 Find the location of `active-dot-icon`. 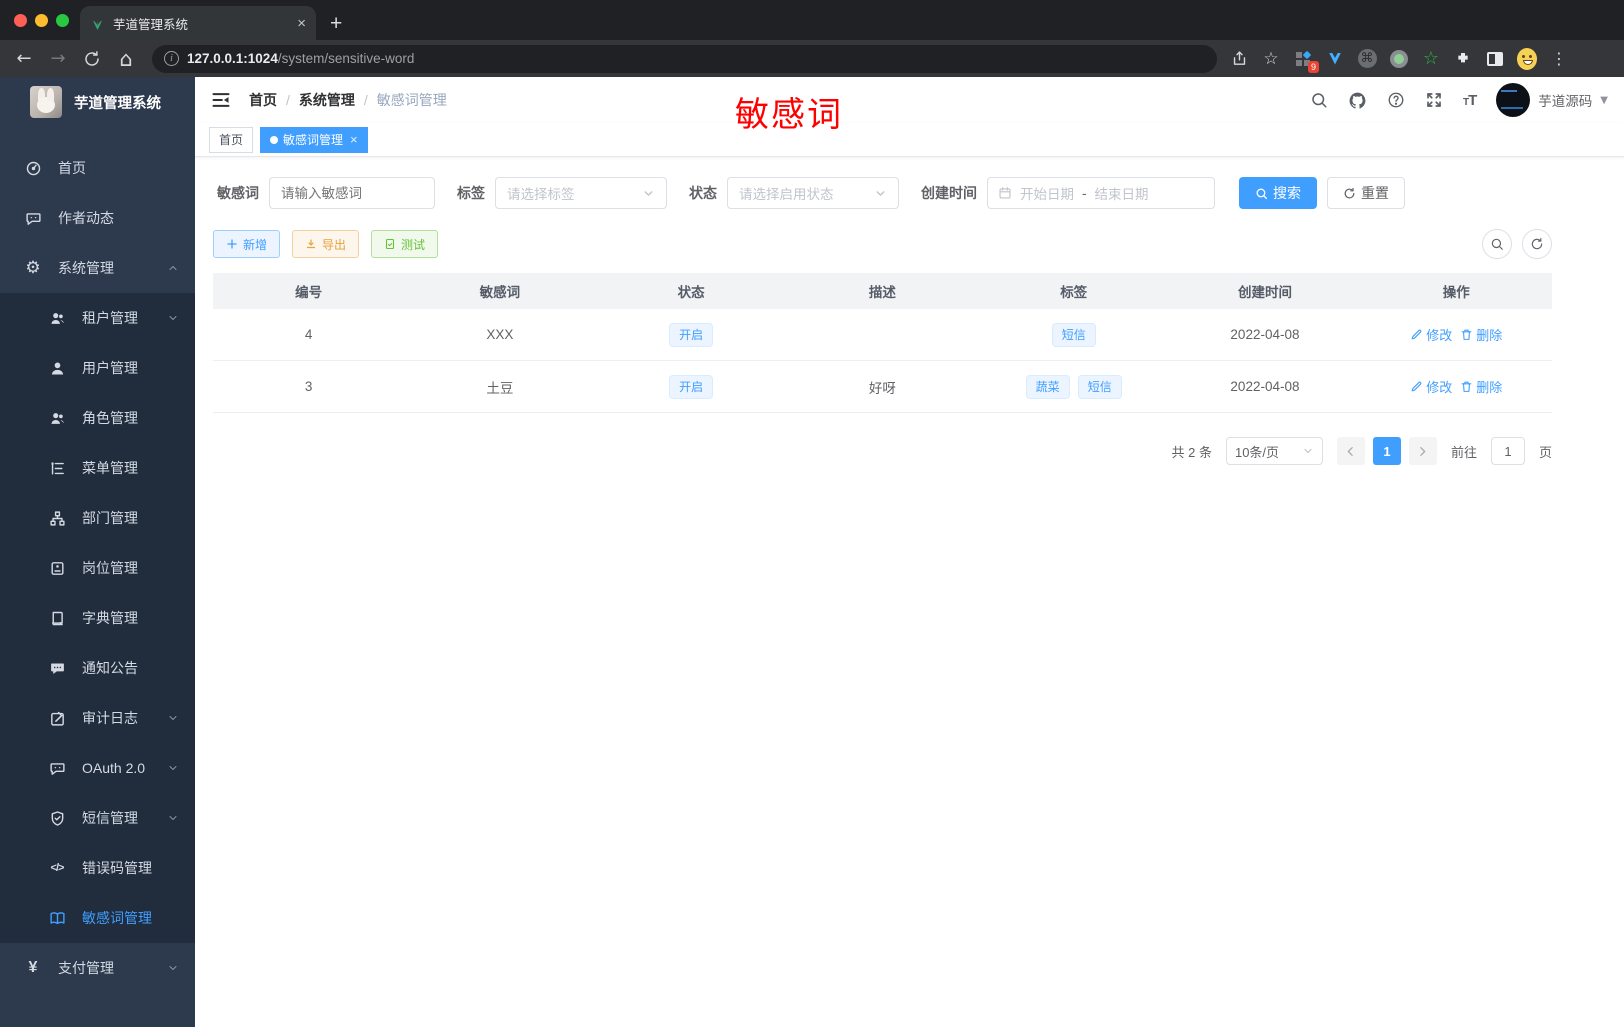

active-dot-icon is located at coordinates (274, 139).